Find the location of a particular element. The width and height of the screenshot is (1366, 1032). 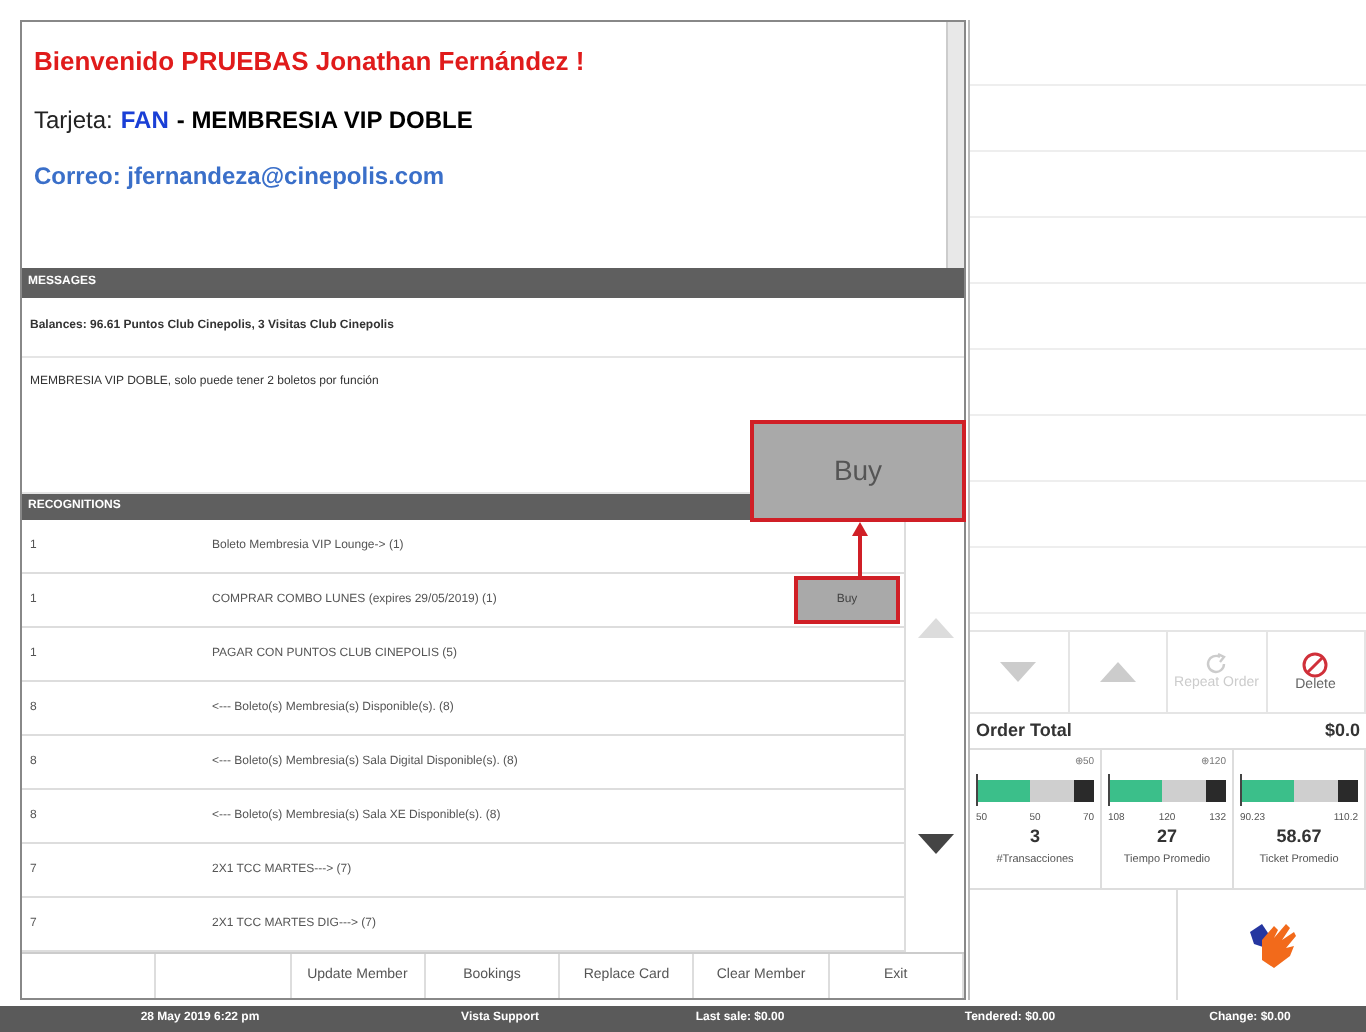

callout-arrow is located at coordinates (860, 552).